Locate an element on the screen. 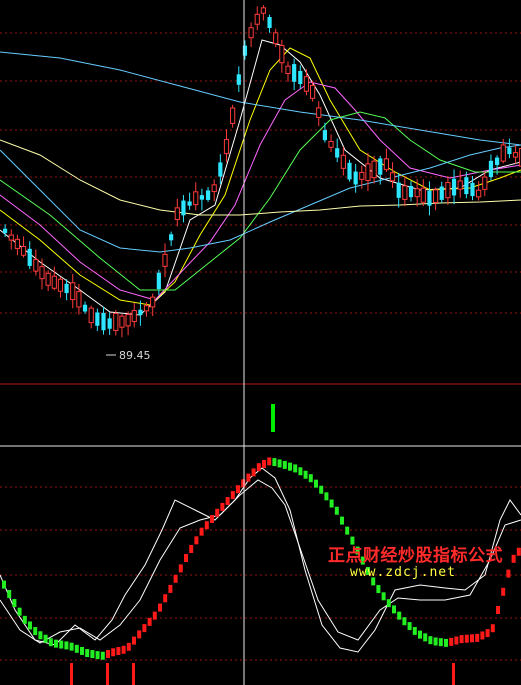 Image resolution: width=521 pixels, height=685 pixels. signal-panel is located at coordinates (273, 418).